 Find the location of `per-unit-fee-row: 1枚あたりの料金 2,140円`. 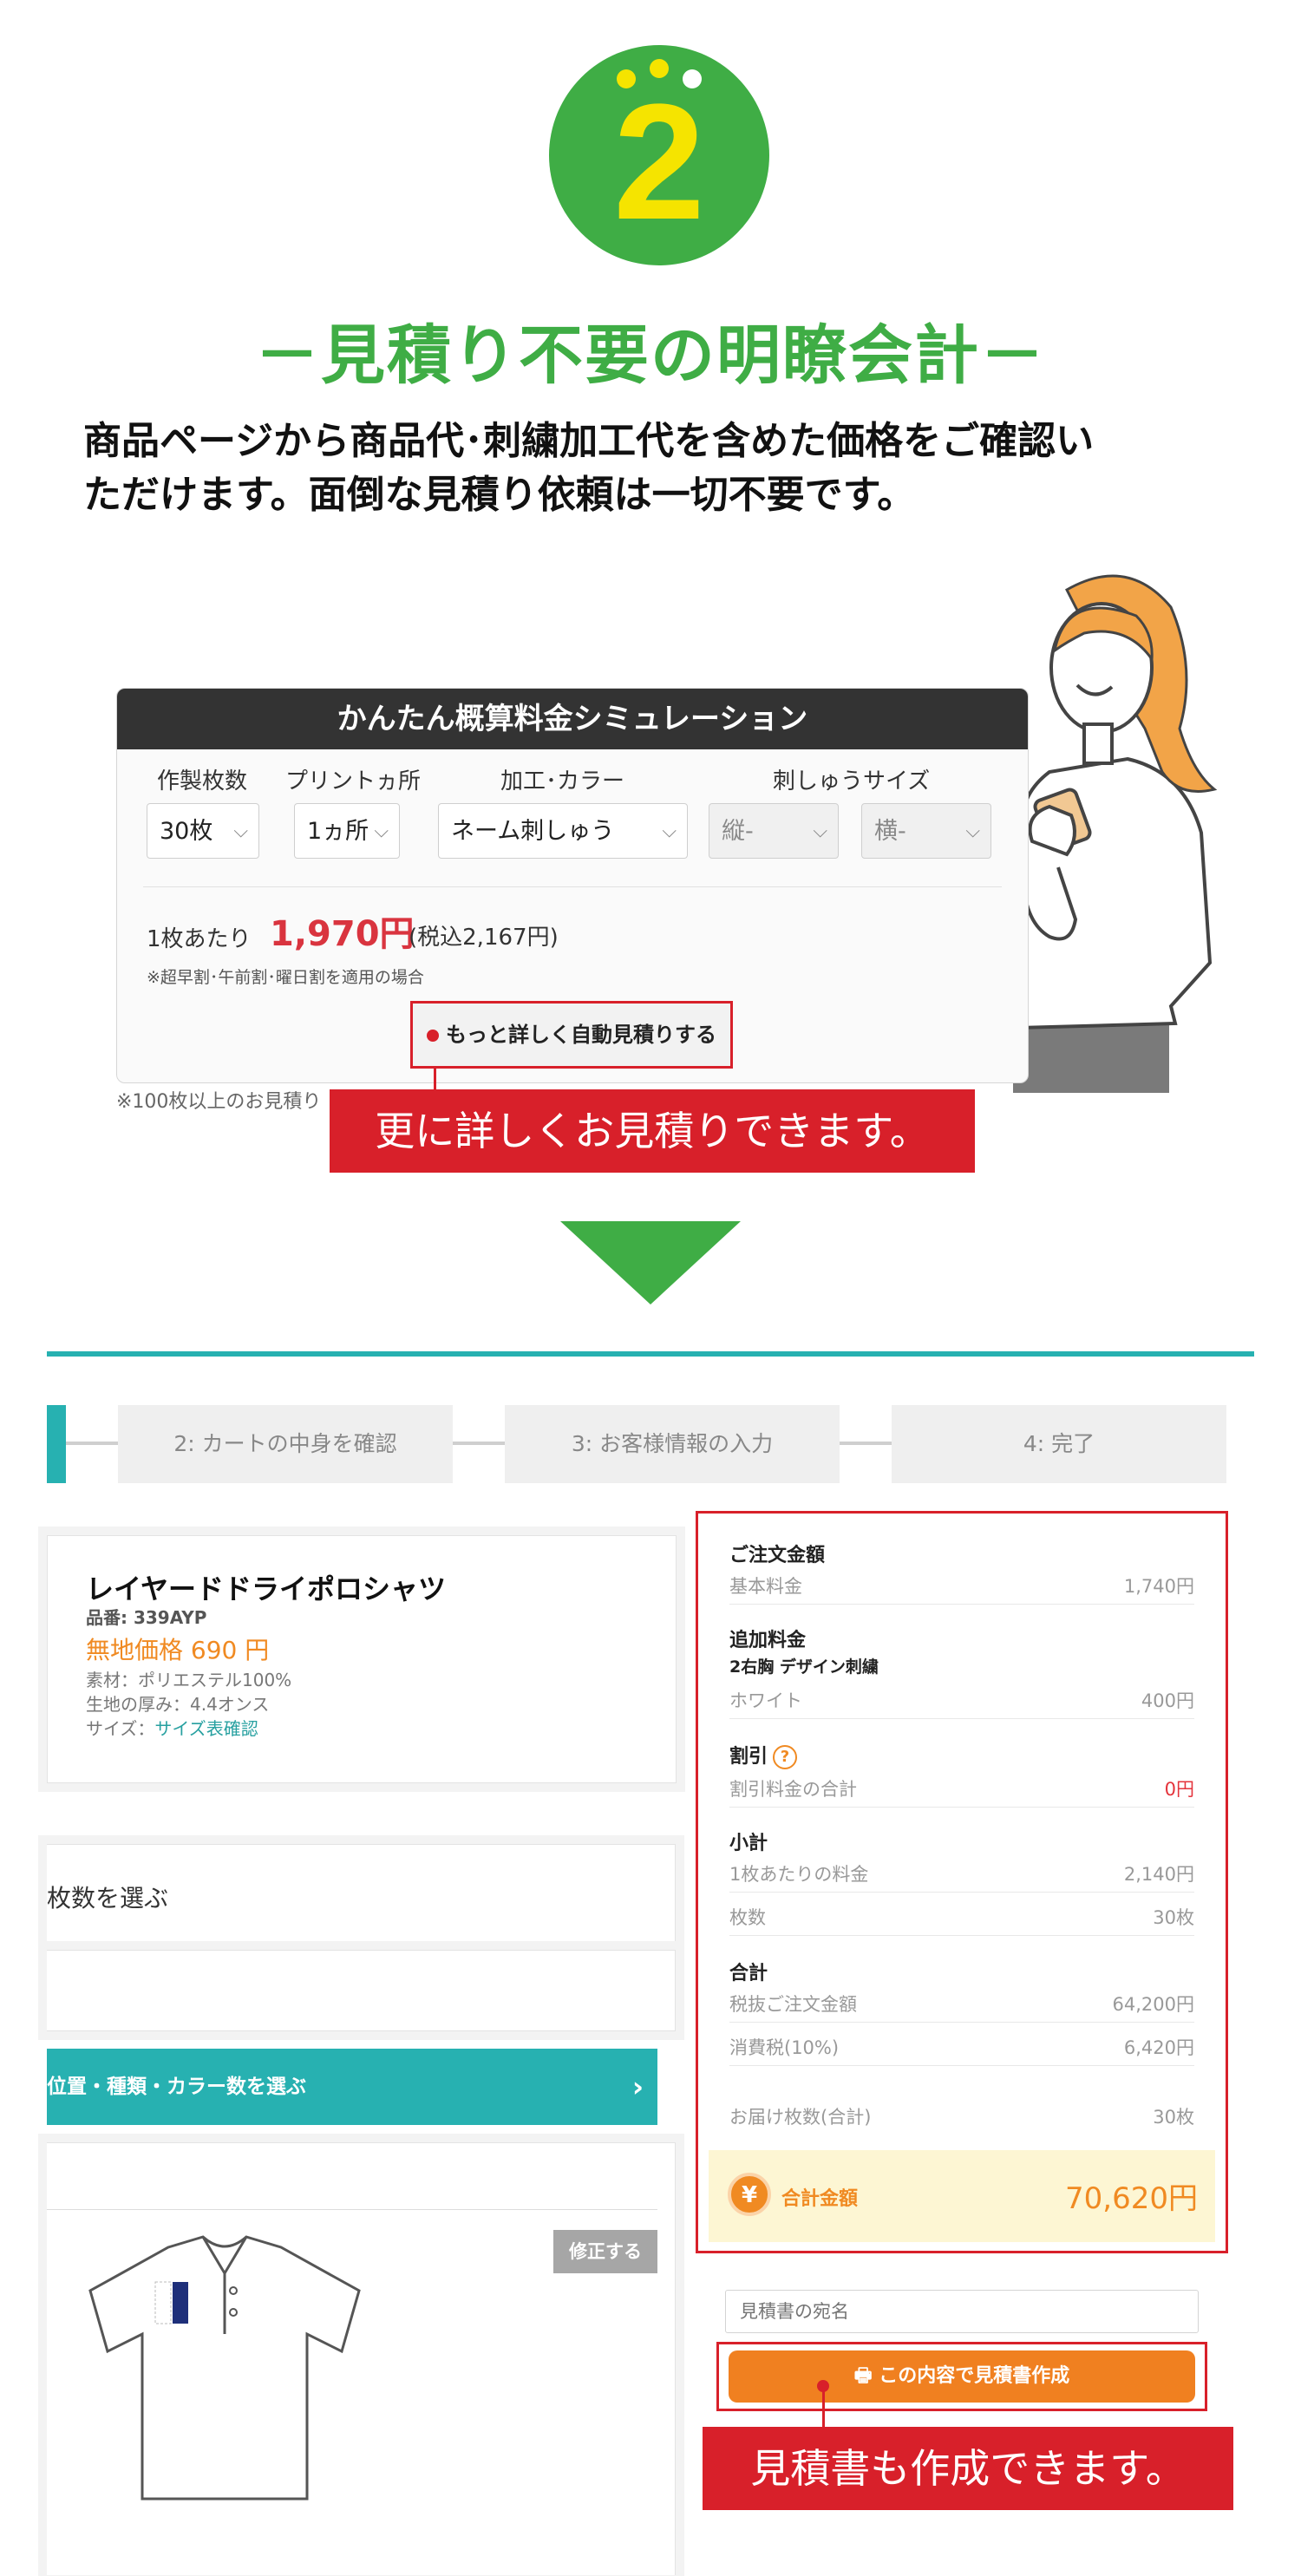

per-unit-fee-row: 1枚あたりの料金 2,140円 is located at coordinates (961, 1876).